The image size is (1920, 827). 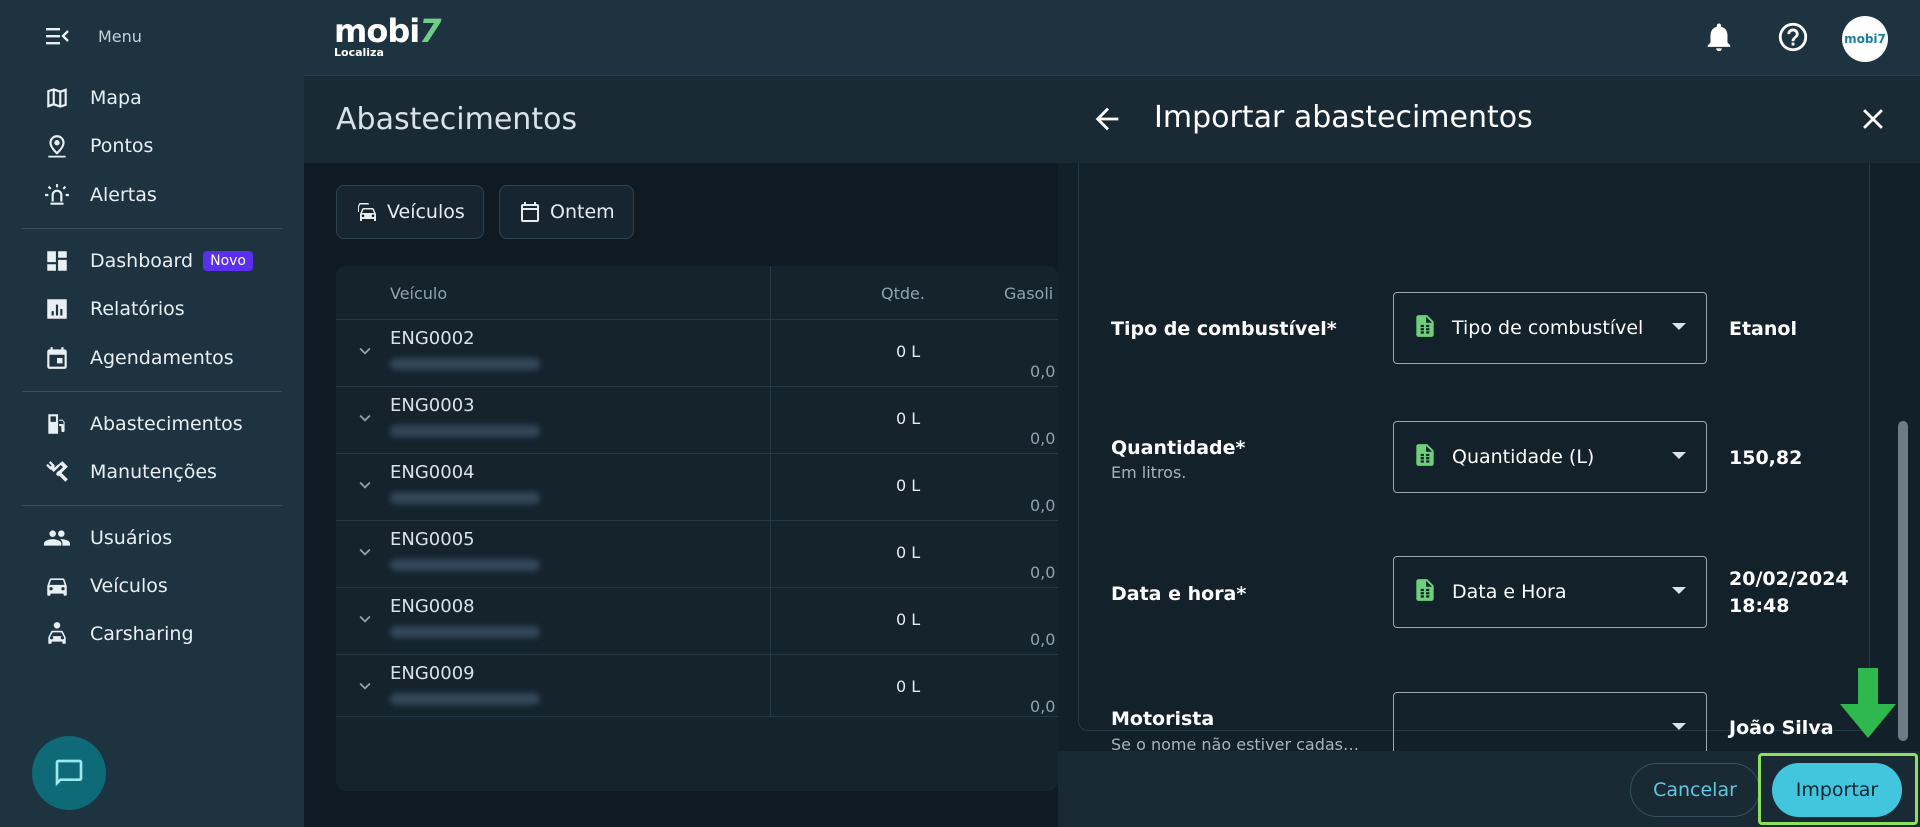 I want to click on topbar: mobi7 Localiza mobi7, so click(x=1112, y=38).